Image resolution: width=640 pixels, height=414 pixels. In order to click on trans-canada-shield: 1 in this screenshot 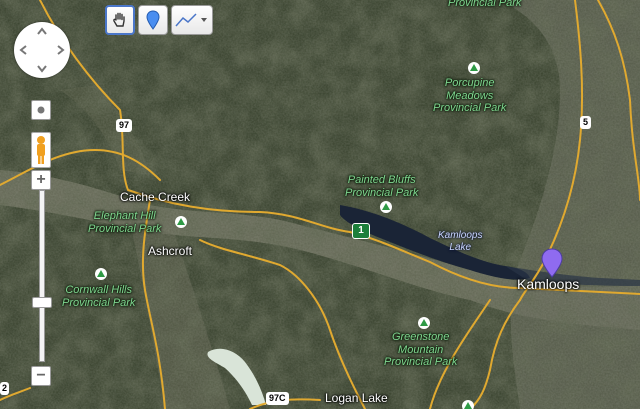, I will do `click(361, 231)`.